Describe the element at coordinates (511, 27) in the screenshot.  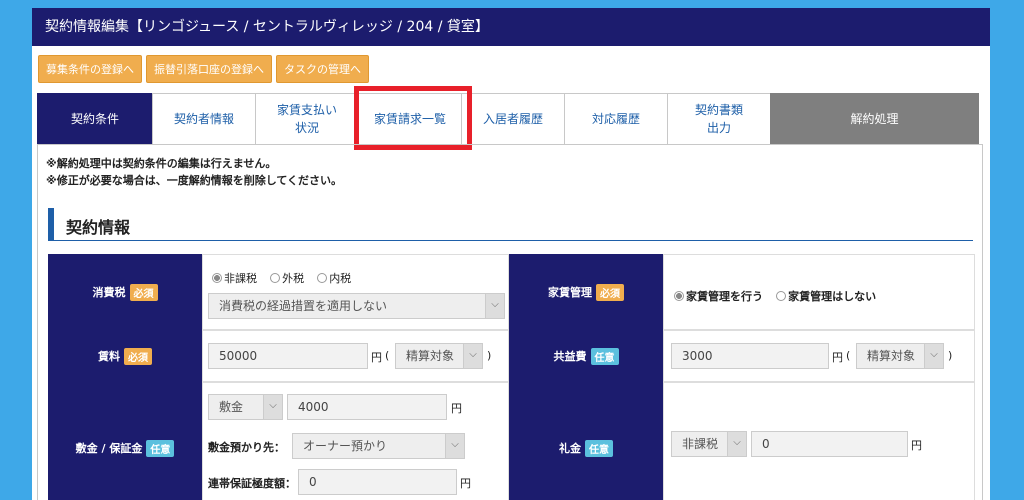
I see `page-title: 契約情報編集【リンゴジュース / セントラルヴィレッジ / 204 / 貸室】` at that location.